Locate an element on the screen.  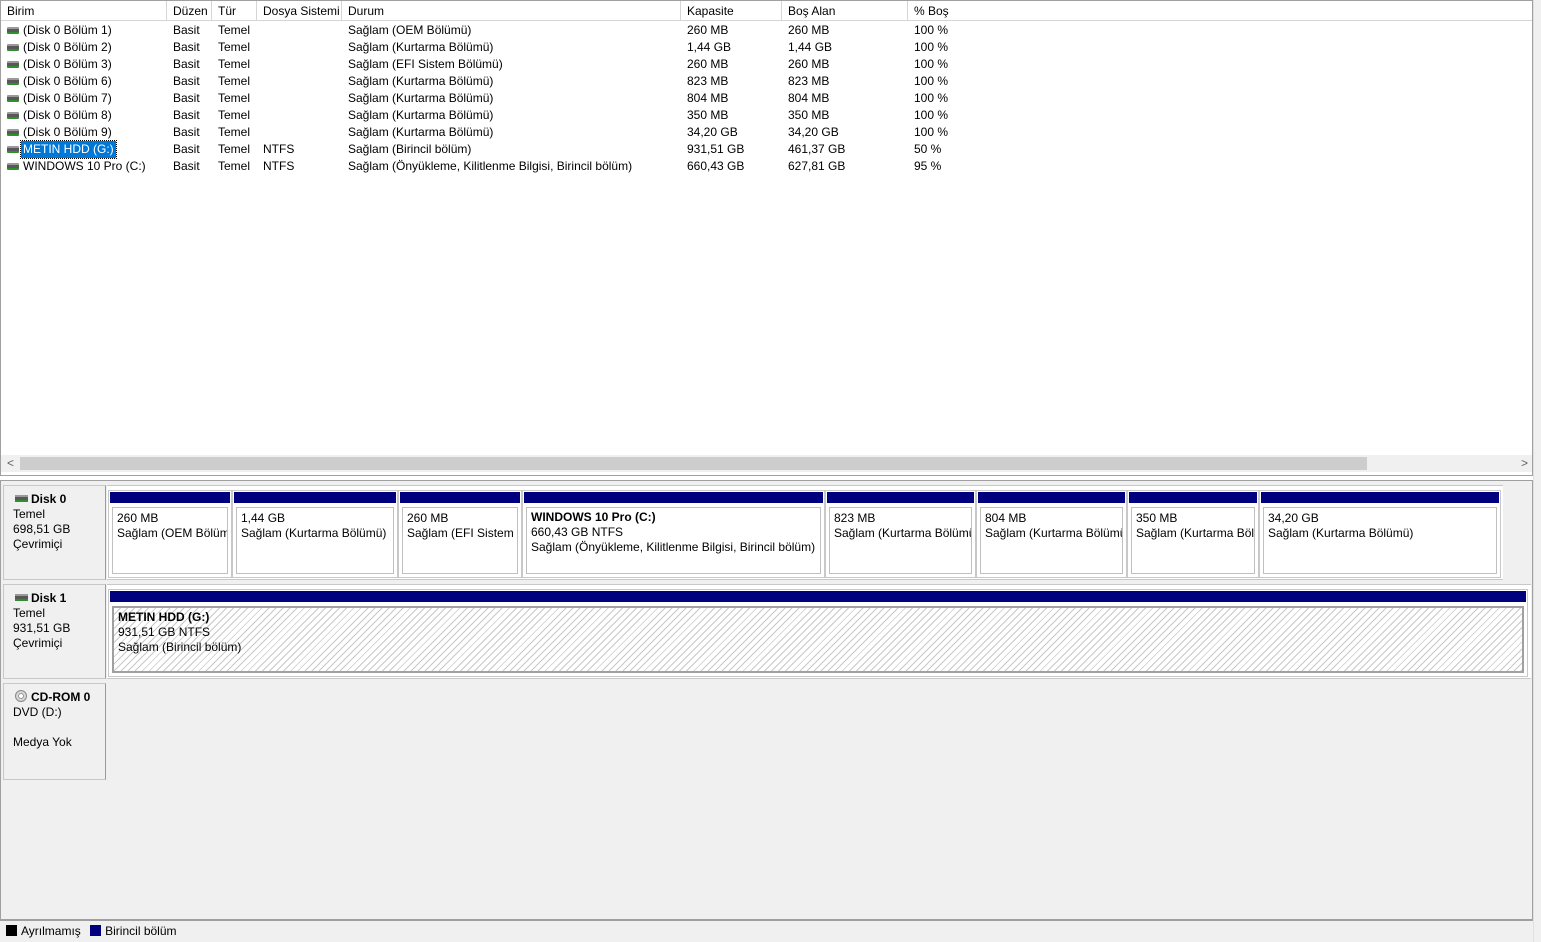
column-header-duzen: Düzen is located at coordinates (189, 11).